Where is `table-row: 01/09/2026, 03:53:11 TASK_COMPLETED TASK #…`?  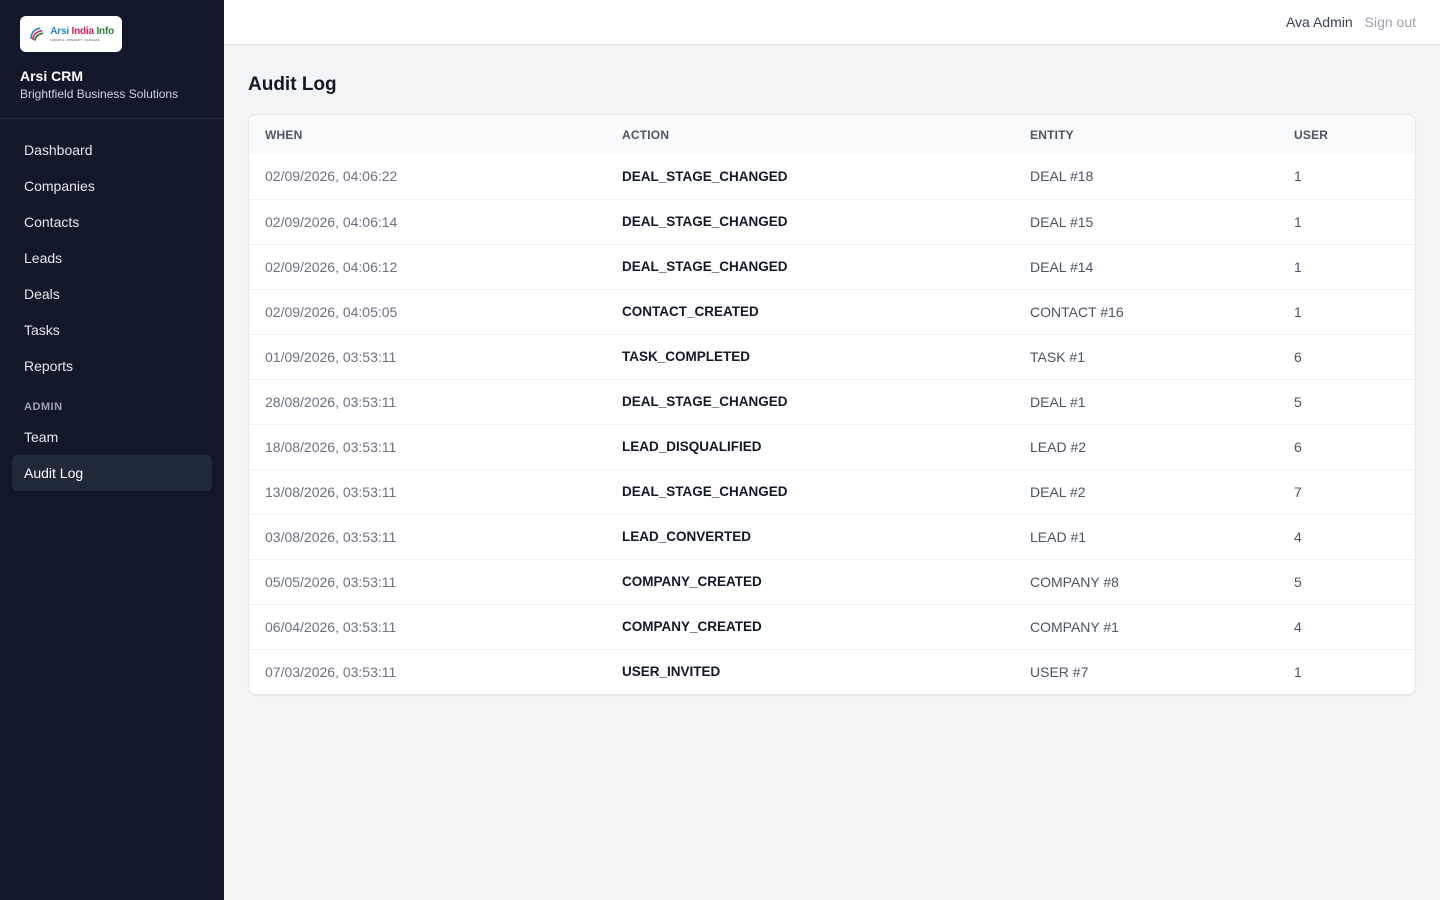 table-row: 01/09/2026, 03:53:11 TASK_COMPLETED TASK #… is located at coordinates (832, 356).